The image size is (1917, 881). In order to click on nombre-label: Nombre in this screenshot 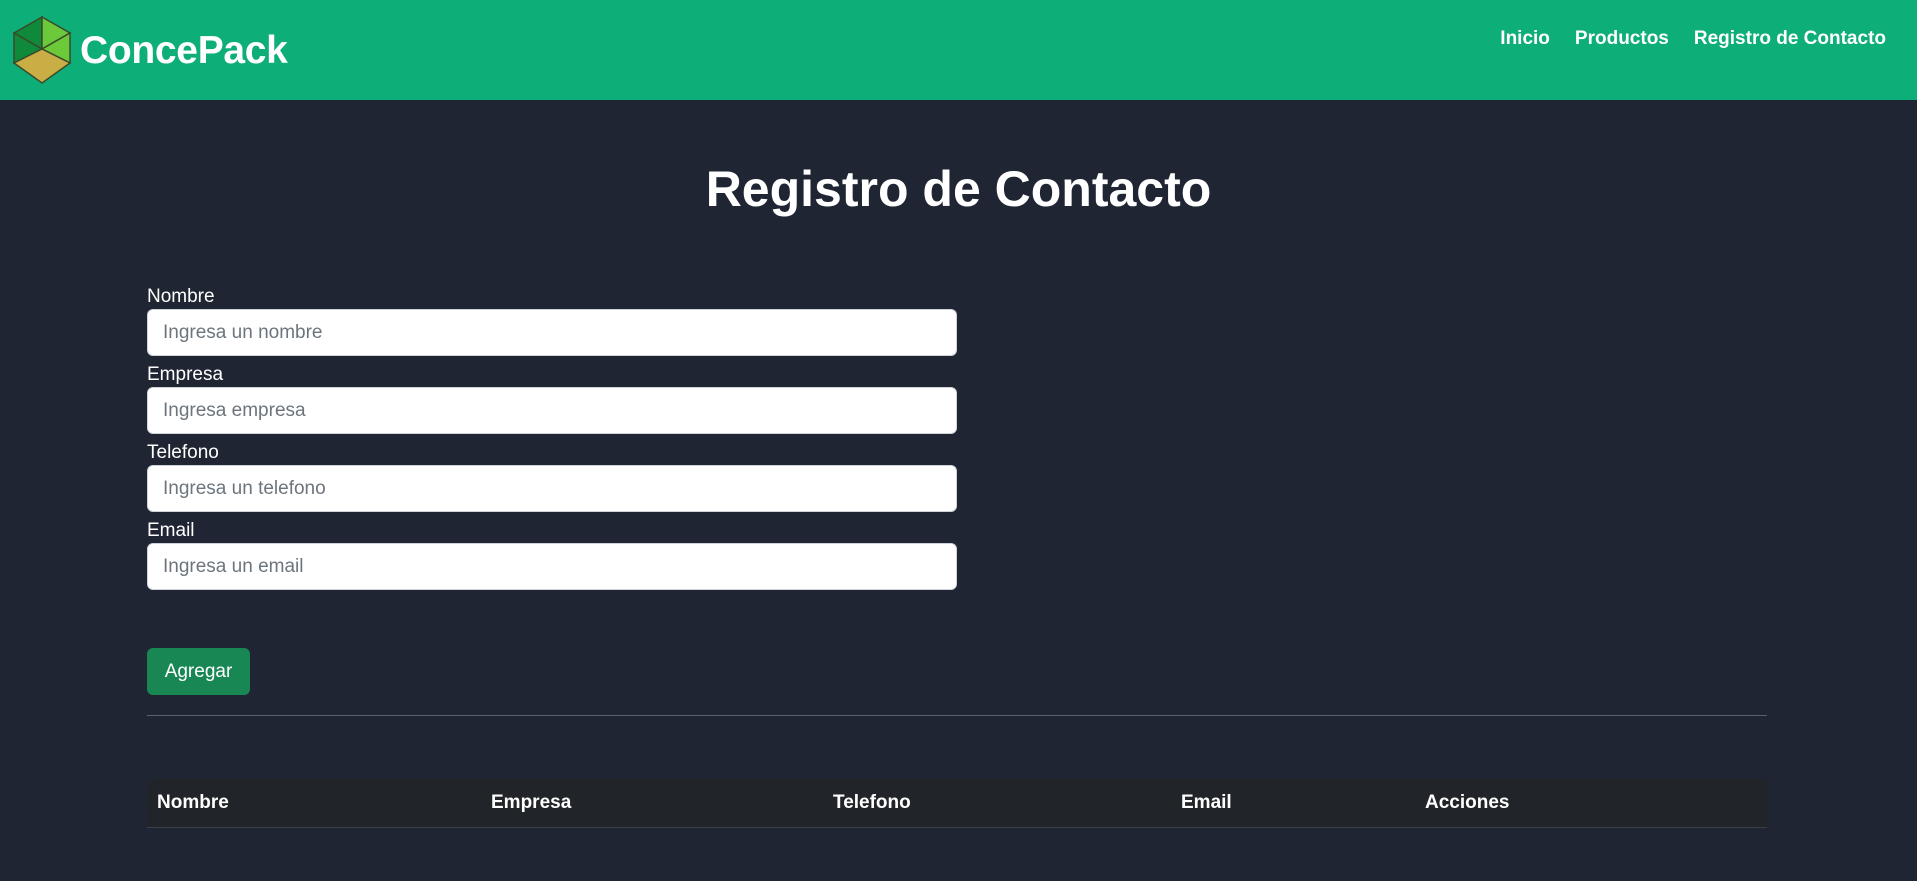, I will do `click(181, 296)`.